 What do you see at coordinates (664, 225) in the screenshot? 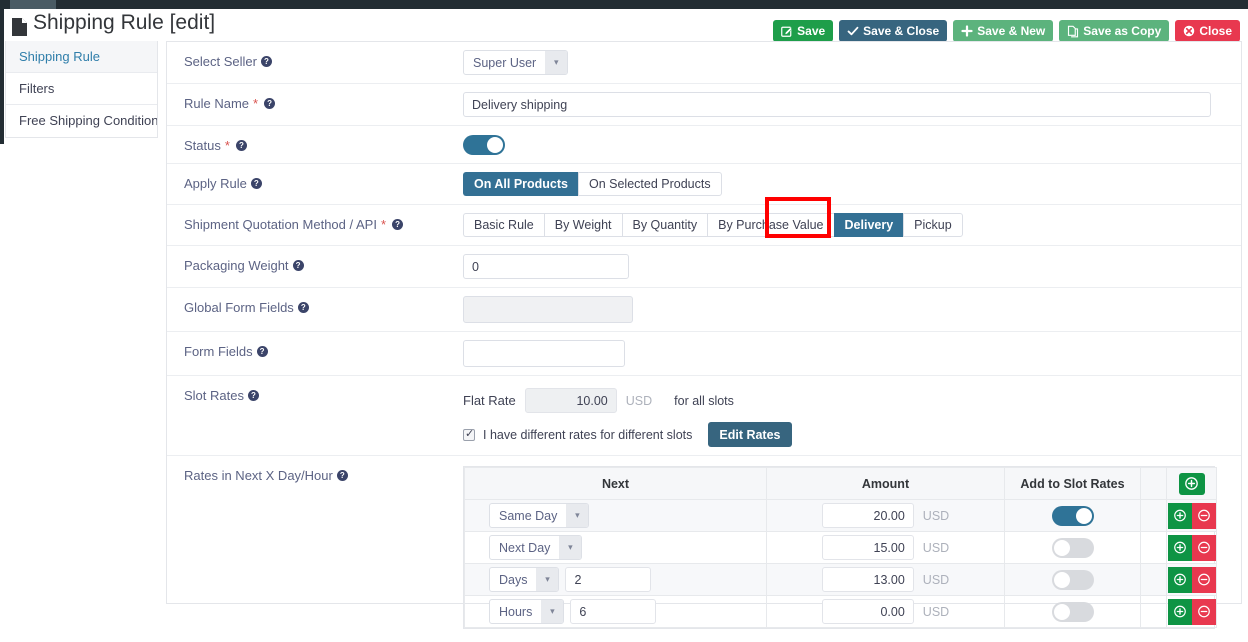
I see `quotation-method-option-by-quantity: By Quantity` at bounding box center [664, 225].